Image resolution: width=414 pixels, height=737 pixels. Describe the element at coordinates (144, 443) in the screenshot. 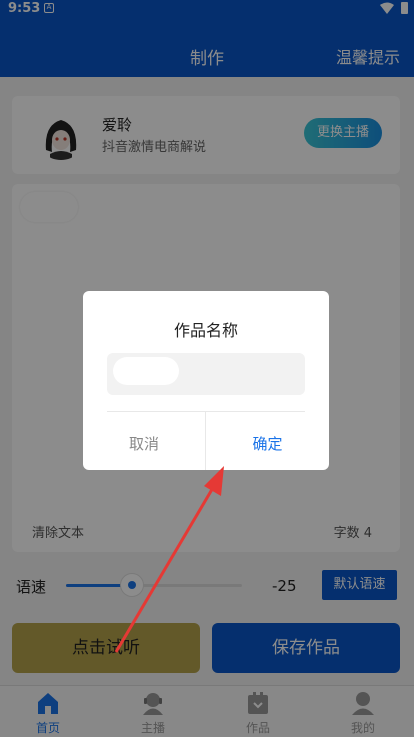

I see `dialog-cancel-button: 取消` at that location.